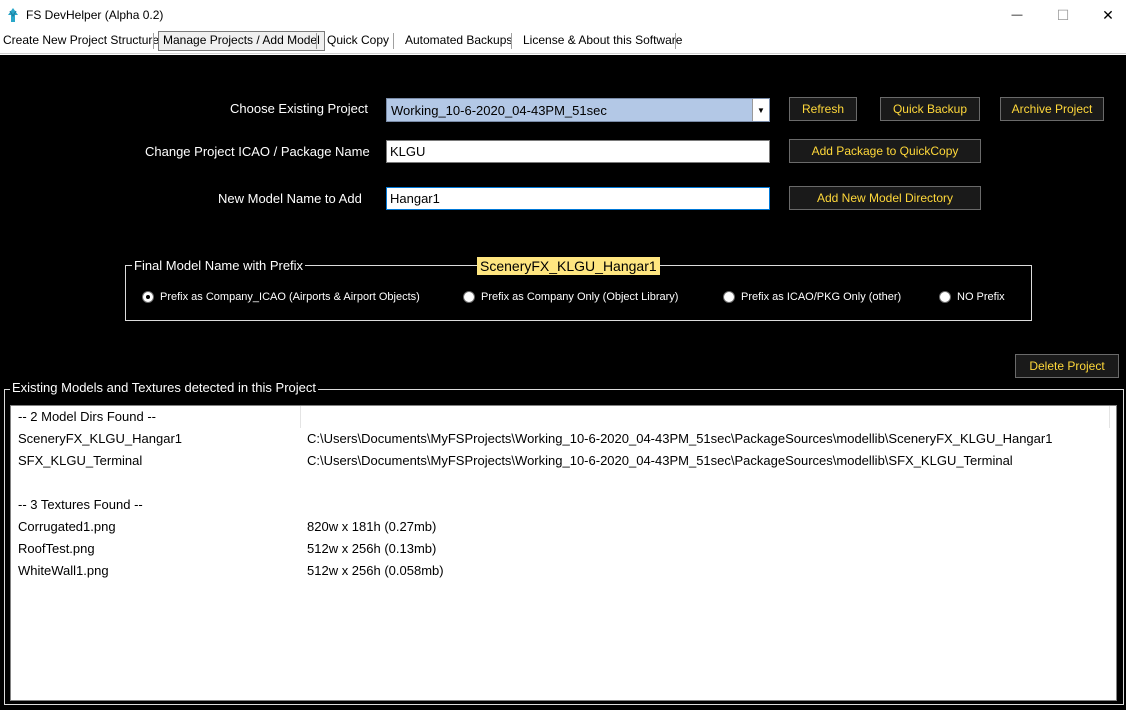 This screenshot has width=1126, height=715. I want to click on window-bottom-edge, so click(563, 712).